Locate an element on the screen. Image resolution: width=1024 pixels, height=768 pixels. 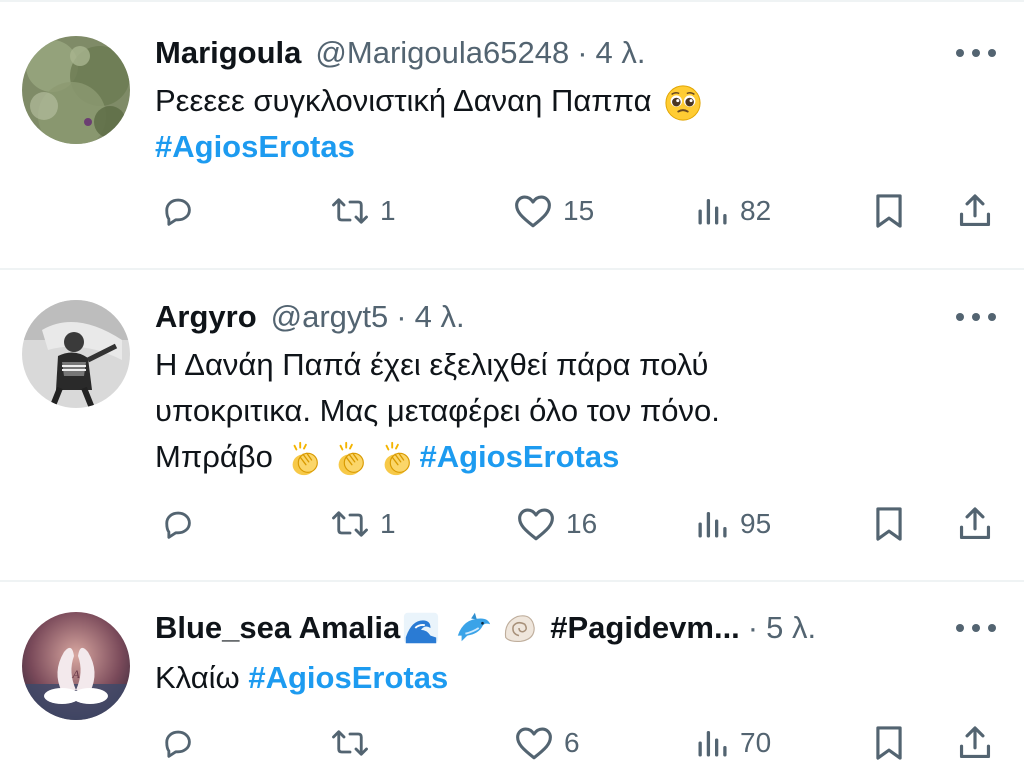
wave-emoji-icon is located at coordinates (421, 628).